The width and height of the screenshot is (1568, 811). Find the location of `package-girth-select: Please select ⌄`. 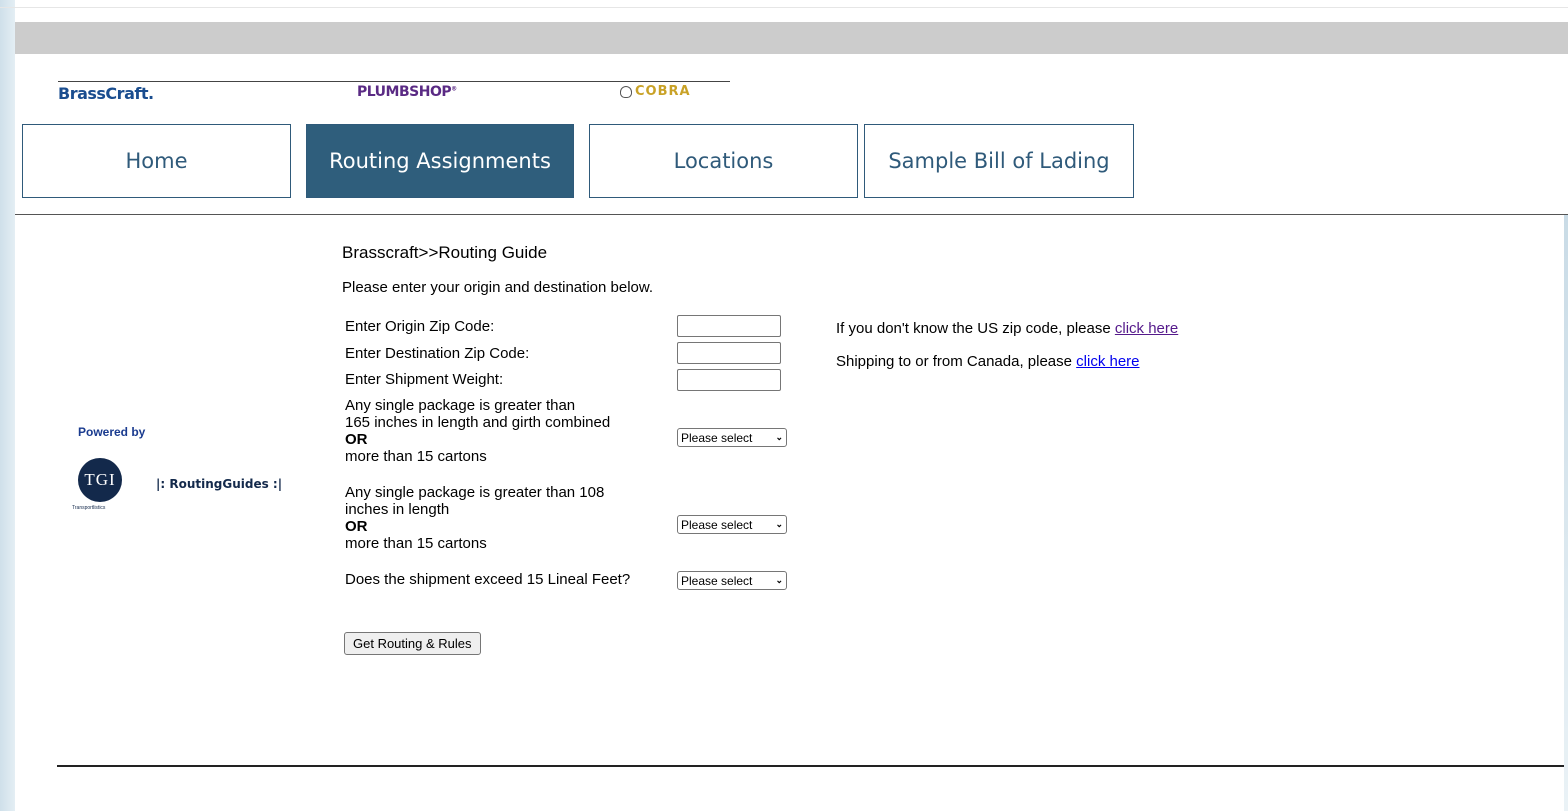

package-girth-select: Please select ⌄ is located at coordinates (732, 437).